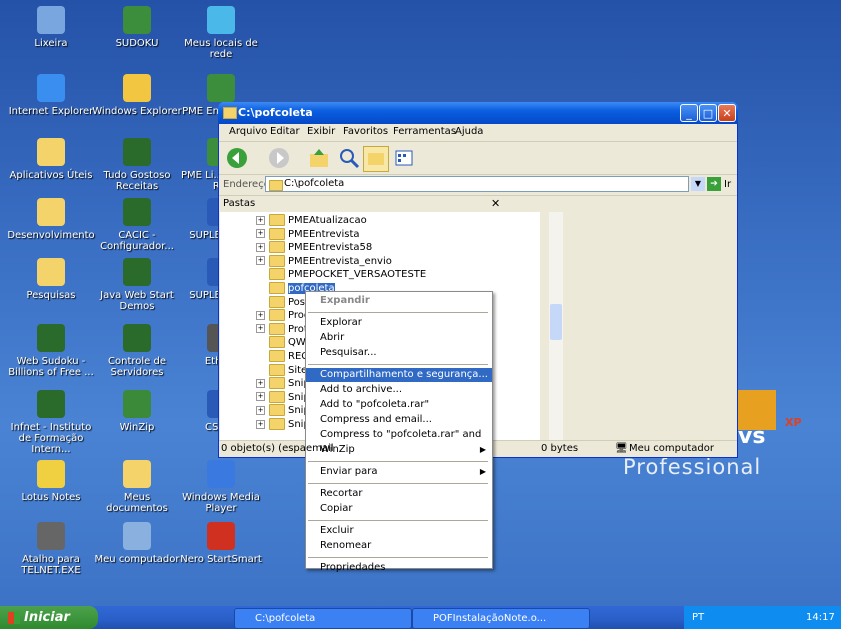 The height and width of the screenshot is (629, 841). What do you see at coordinates (399, 531) in the screenshot?
I see `context-menu-item: Excluir` at bounding box center [399, 531].